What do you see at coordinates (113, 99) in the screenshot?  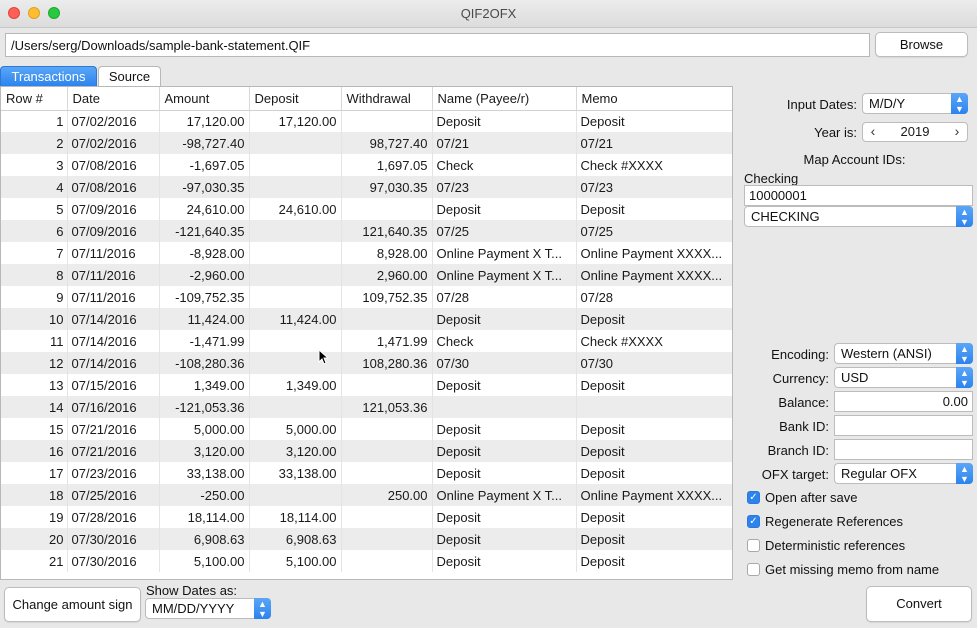 I see `column-header-date: Date` at bounding box center [113, 99].